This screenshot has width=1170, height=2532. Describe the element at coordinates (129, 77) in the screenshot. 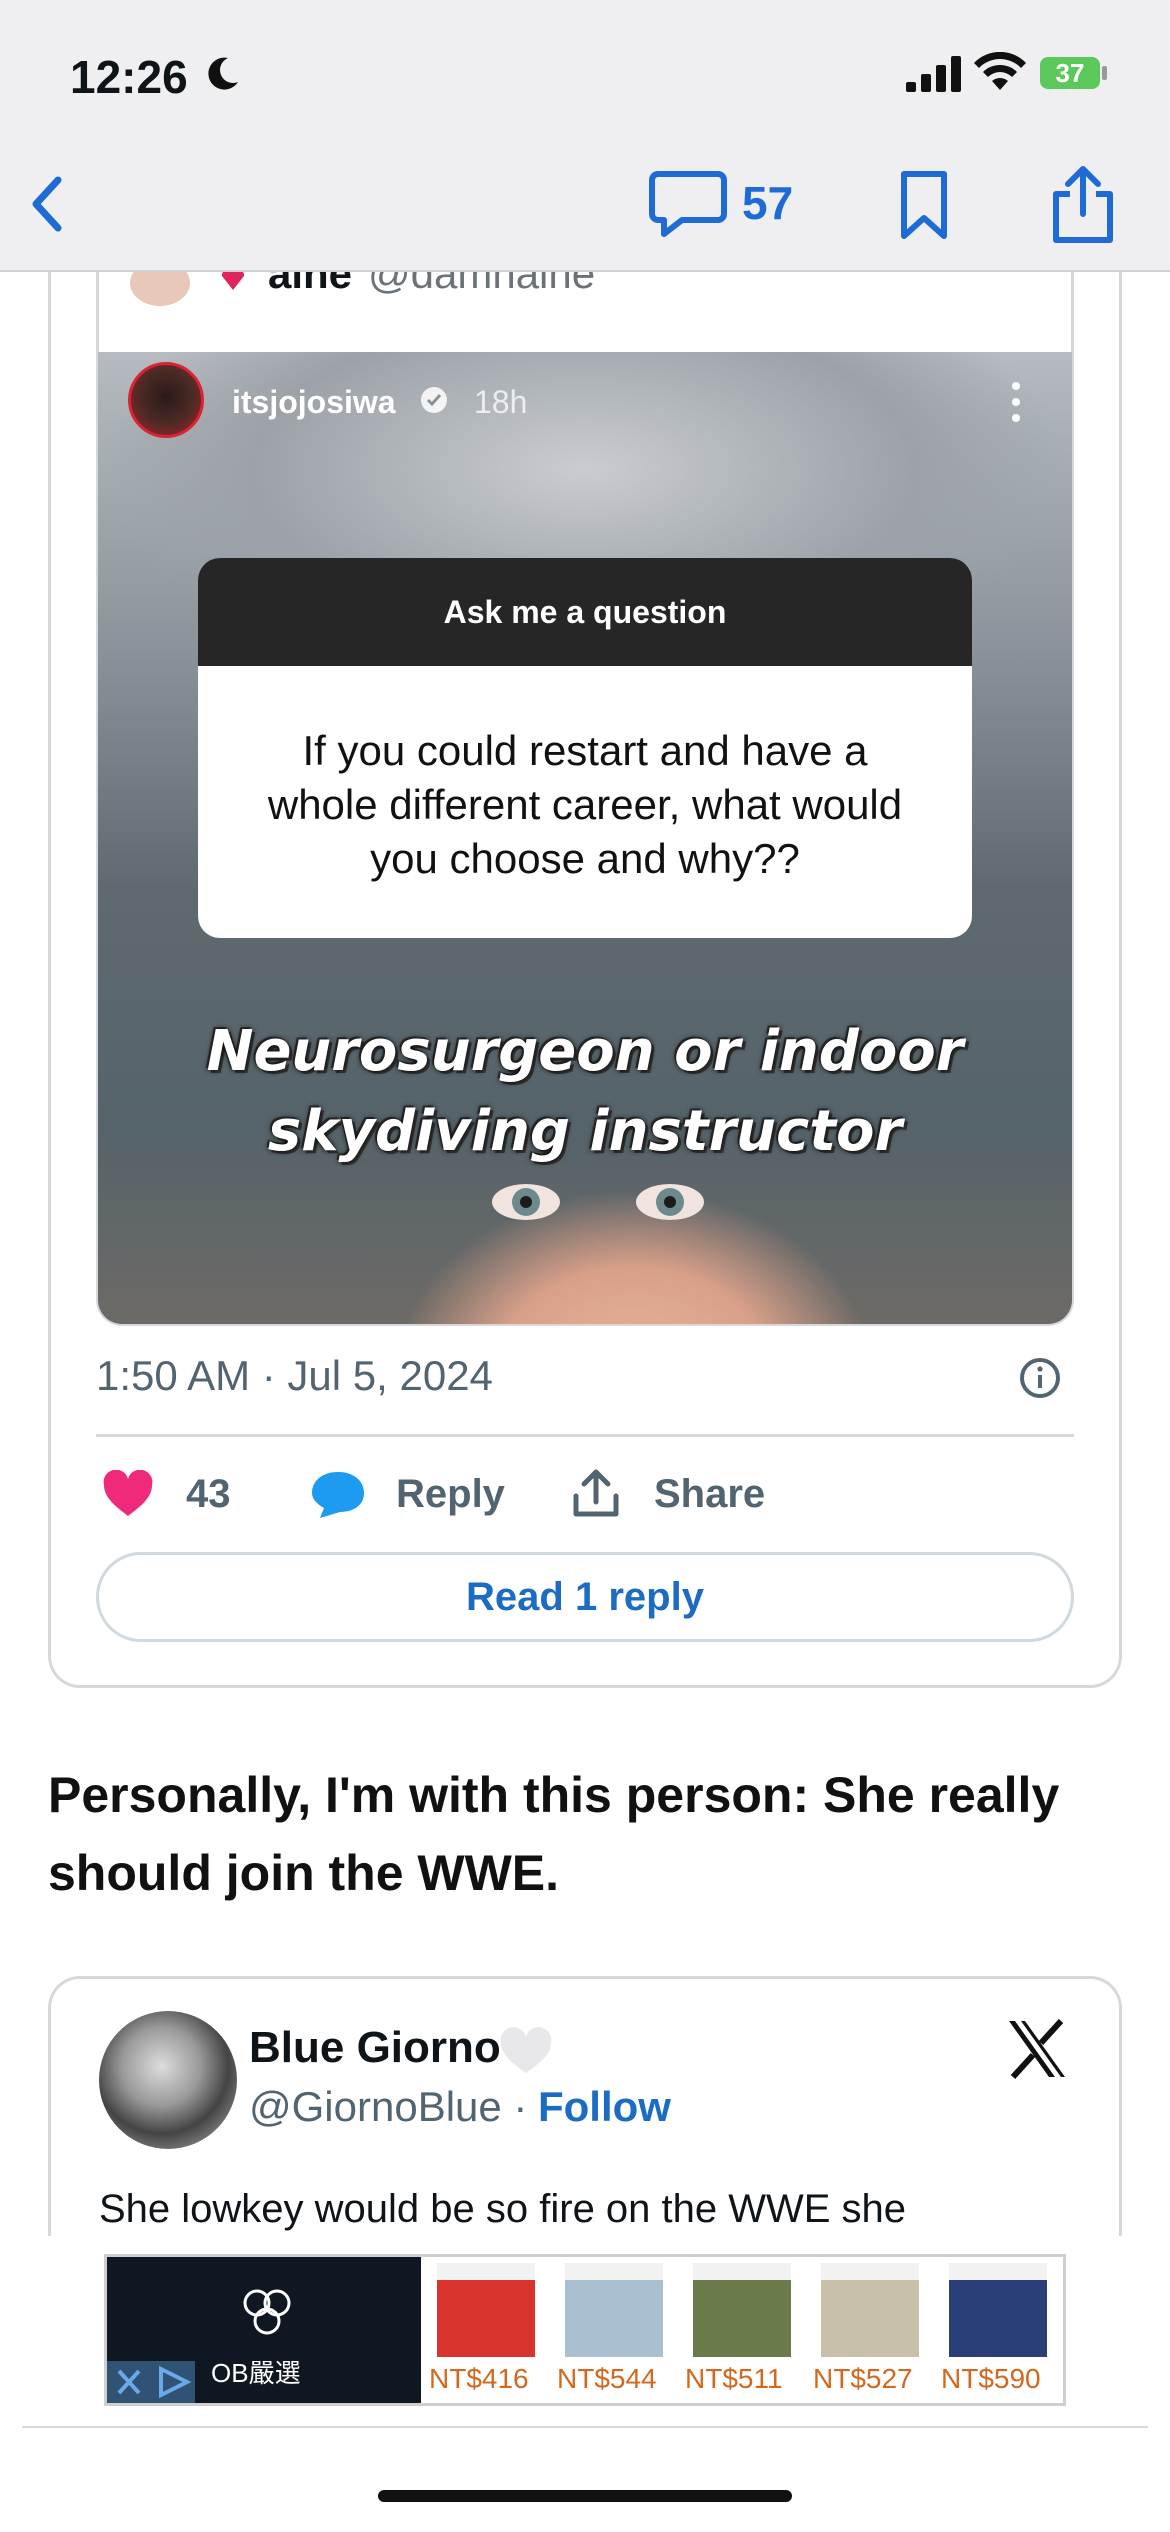

I see `status-time: 12:26` at that location.